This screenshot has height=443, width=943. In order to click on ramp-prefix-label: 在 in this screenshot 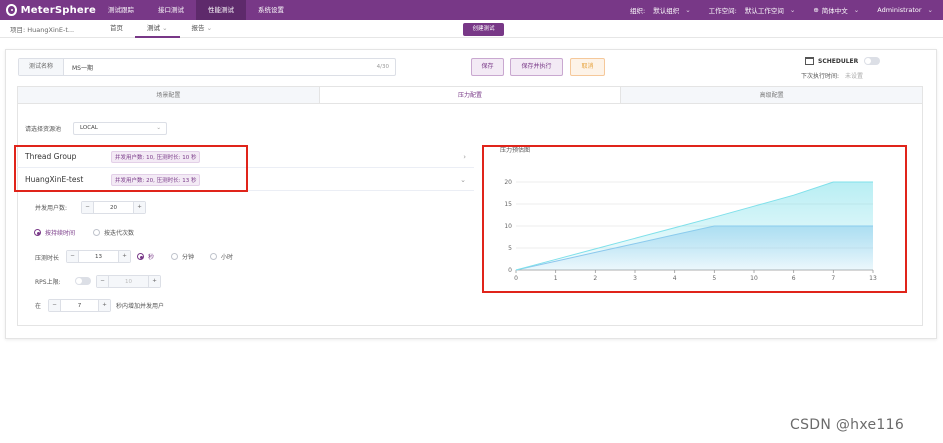, I will do `click(38, 306)`.